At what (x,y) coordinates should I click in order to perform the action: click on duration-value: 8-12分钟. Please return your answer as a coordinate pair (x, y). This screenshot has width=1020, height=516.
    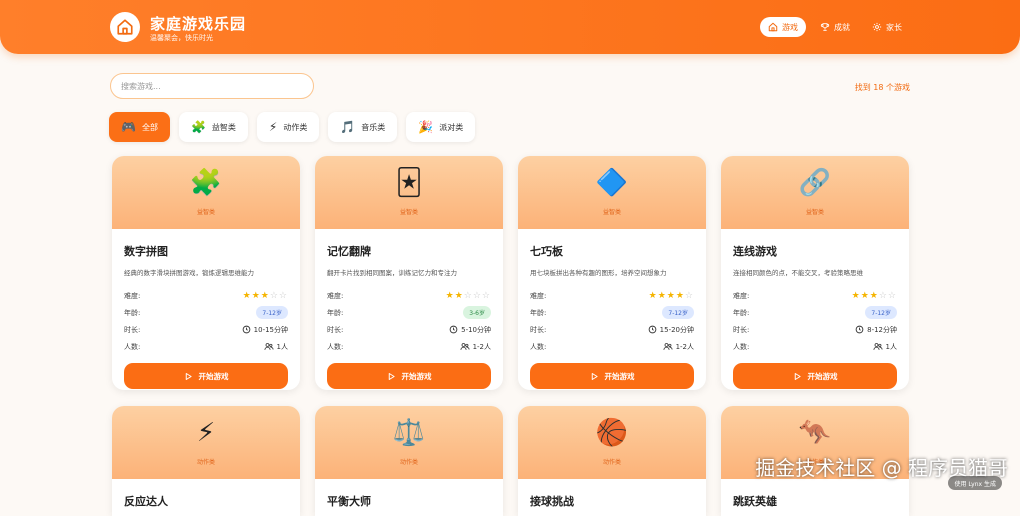
    Looking at the image, I should click on (876, 330).